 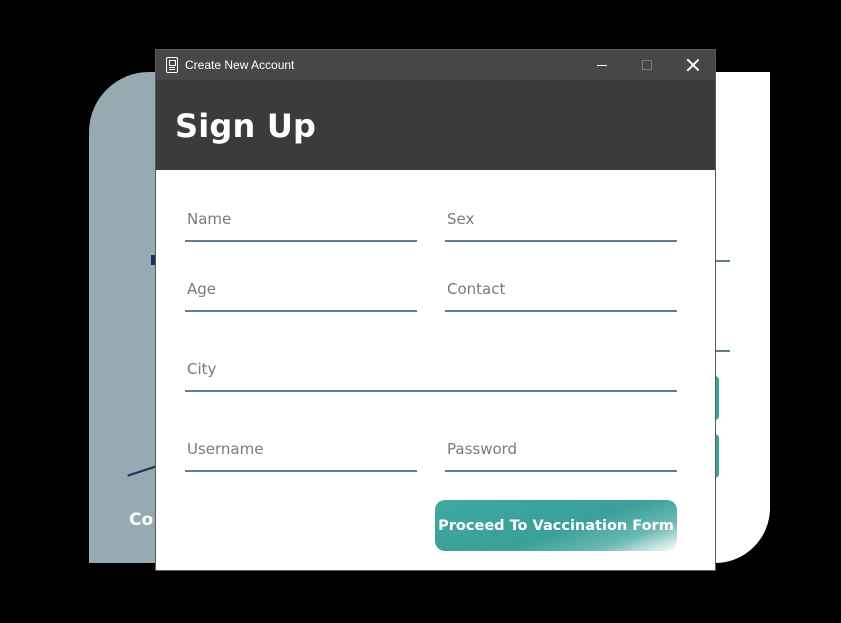 I want to click on close-button, so click(x=692, y=65).